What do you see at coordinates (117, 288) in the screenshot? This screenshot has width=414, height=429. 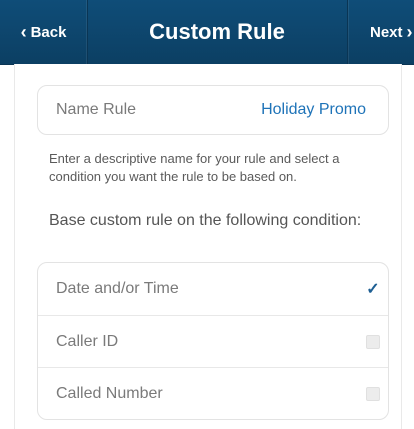 I see `condition-label: Date and/or Time` at bounding box center [117, 288].